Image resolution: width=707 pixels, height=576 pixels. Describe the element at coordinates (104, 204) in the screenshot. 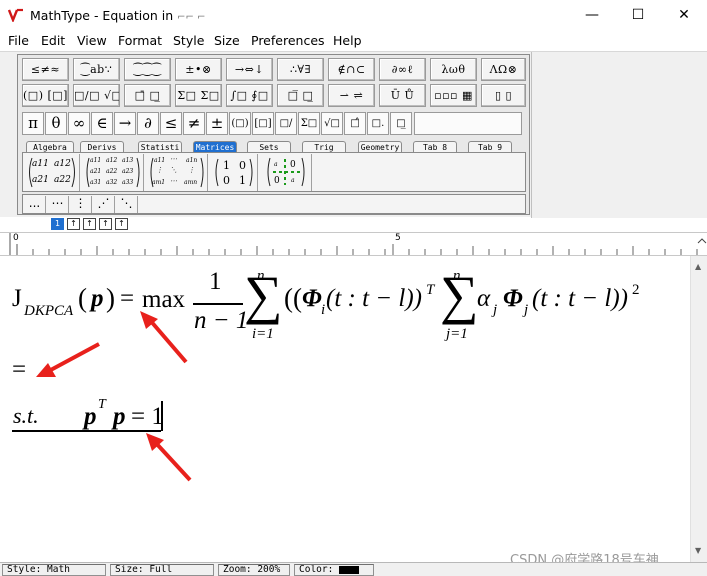

I see `diagonal-up-dots-button: ⋰` at that location.